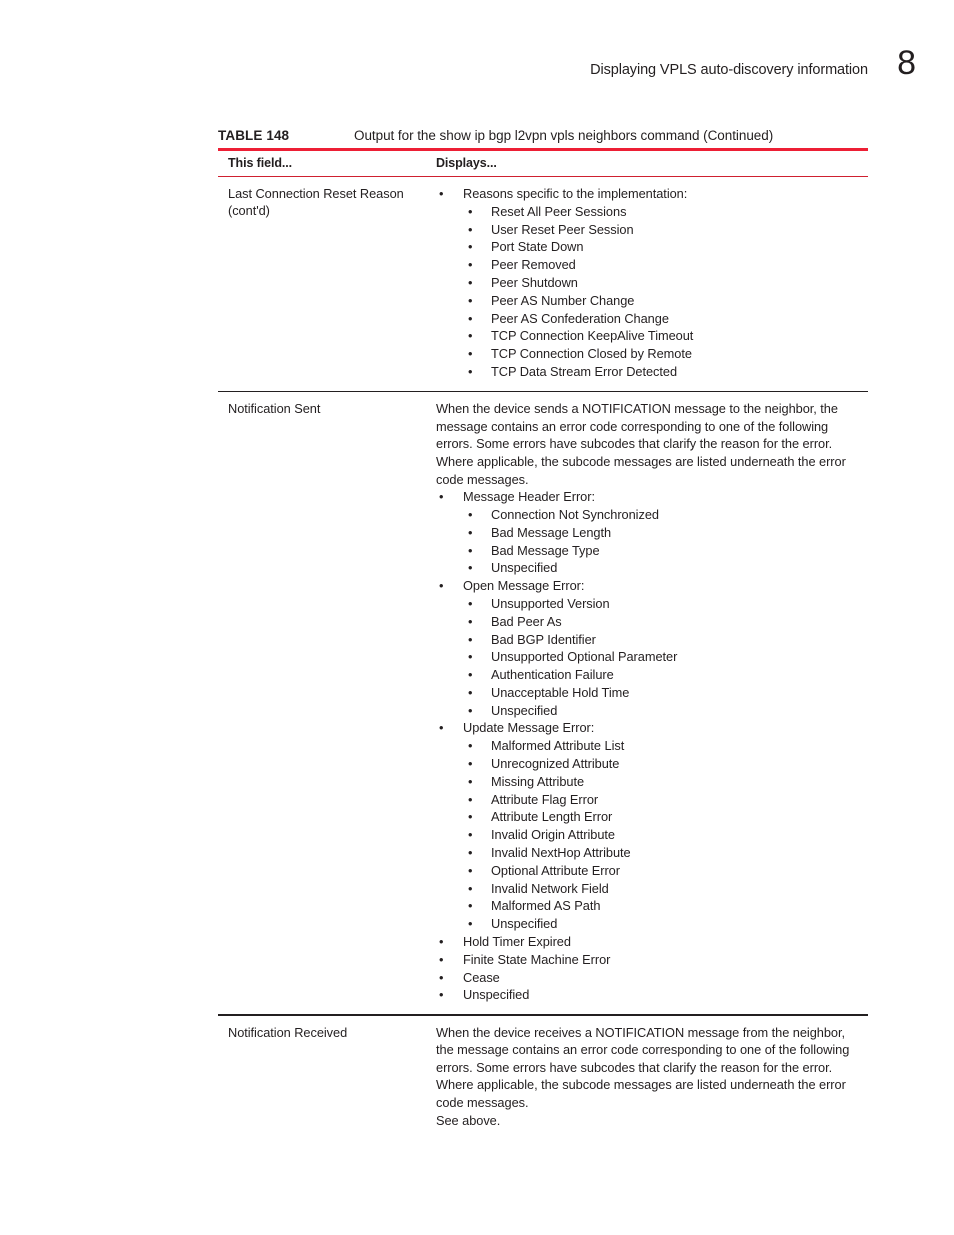 The image size is (954, 1235). I want to click on list-item: • TCP Connection Closed by Remote, so click(665, 354).